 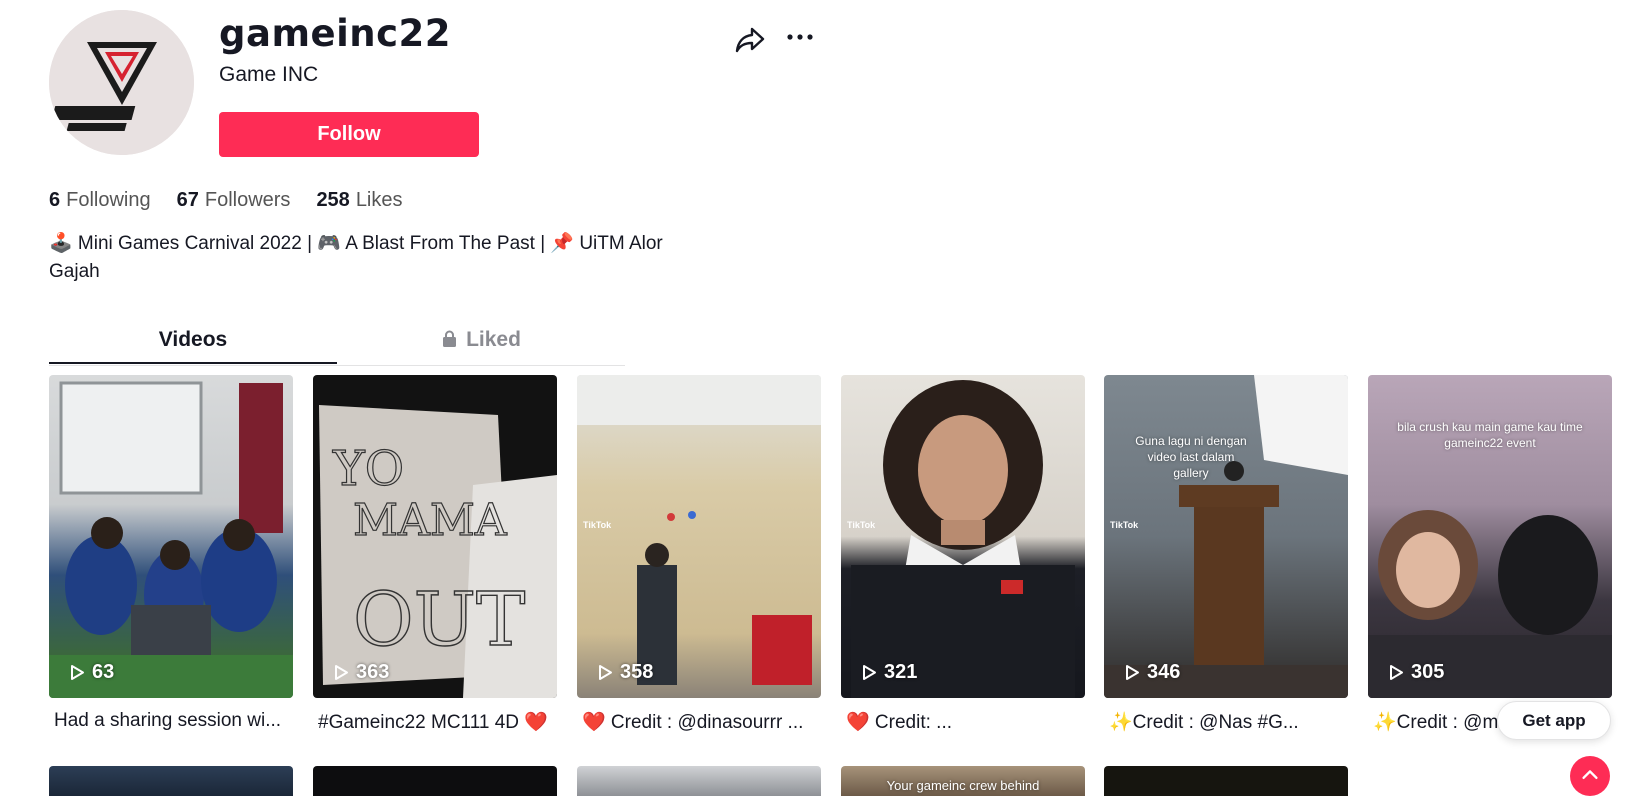 What do you see at coordinates (1435, 722) in the screenshot?
I see `video-caption: ✨Credit : @m` at bounding box center [1435, 722].